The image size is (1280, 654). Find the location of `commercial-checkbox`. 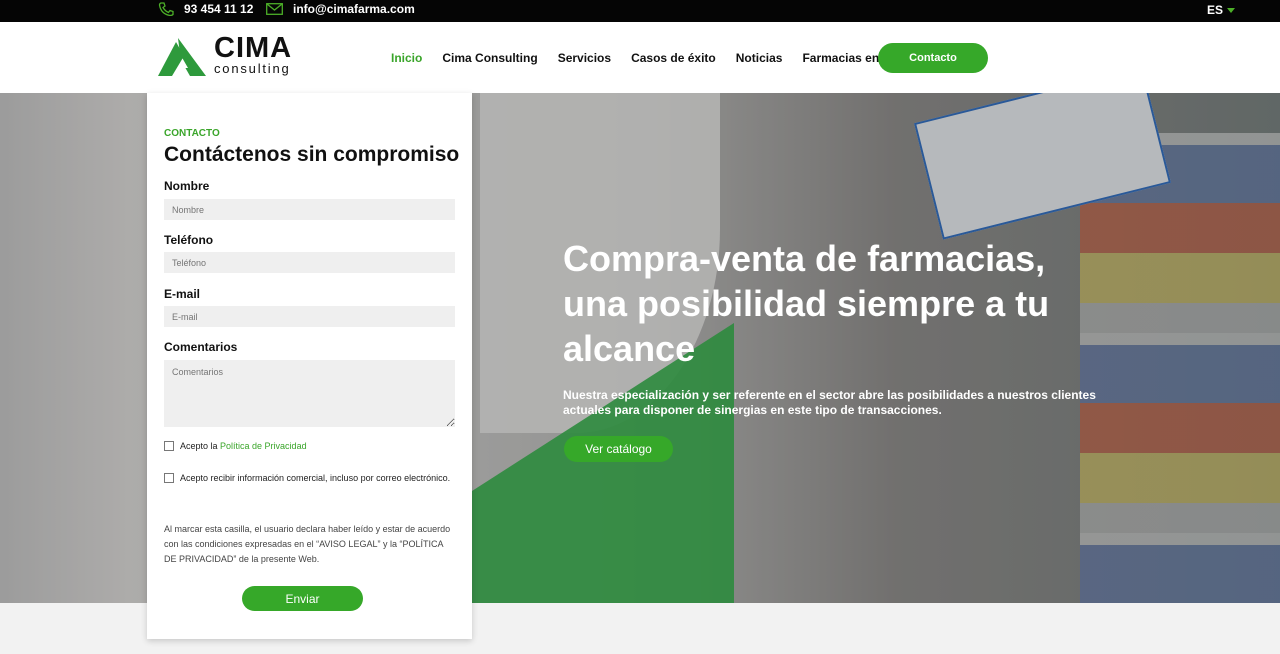

commercial-checkbox is located at coordinates (169, 478).